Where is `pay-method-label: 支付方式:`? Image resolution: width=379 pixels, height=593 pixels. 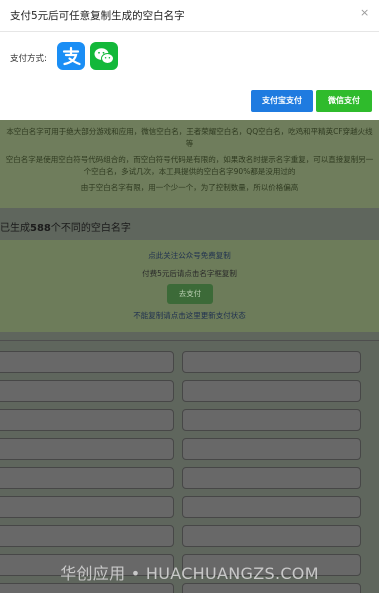
pay-method-label: 支付方式: is located at coordinates (28, 59).